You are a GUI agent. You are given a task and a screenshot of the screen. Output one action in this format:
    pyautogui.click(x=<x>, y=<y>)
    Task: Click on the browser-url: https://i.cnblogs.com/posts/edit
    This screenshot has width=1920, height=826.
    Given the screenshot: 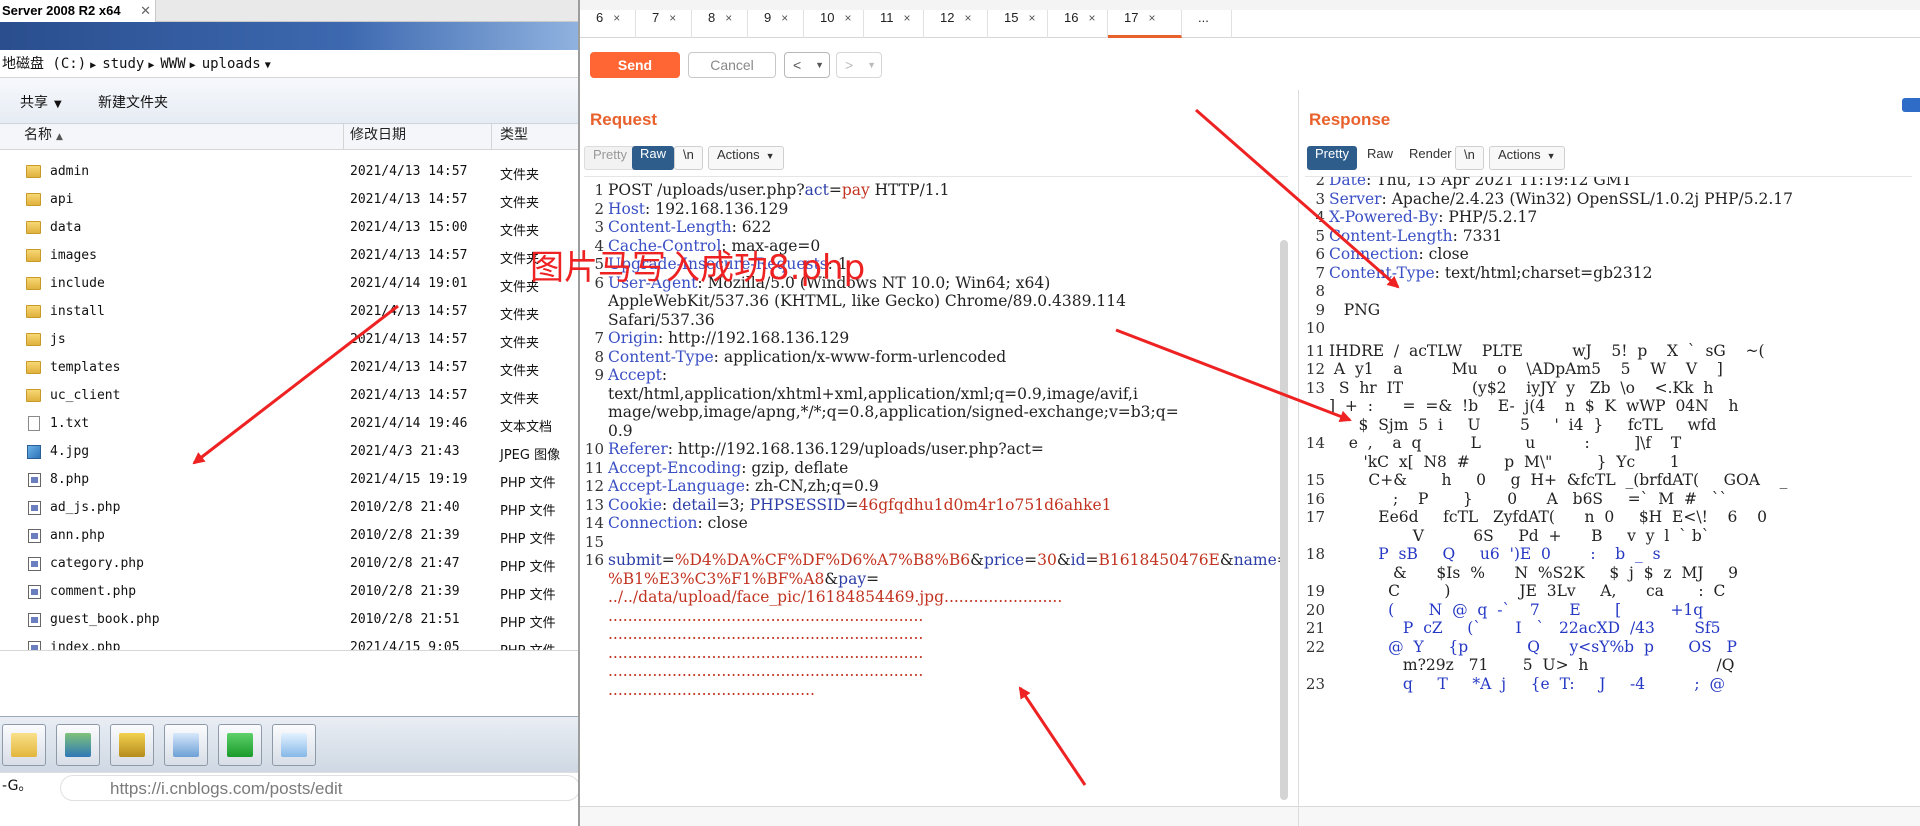 What is the action you would take?
    pyautogui.click(x=226, y=789)
    